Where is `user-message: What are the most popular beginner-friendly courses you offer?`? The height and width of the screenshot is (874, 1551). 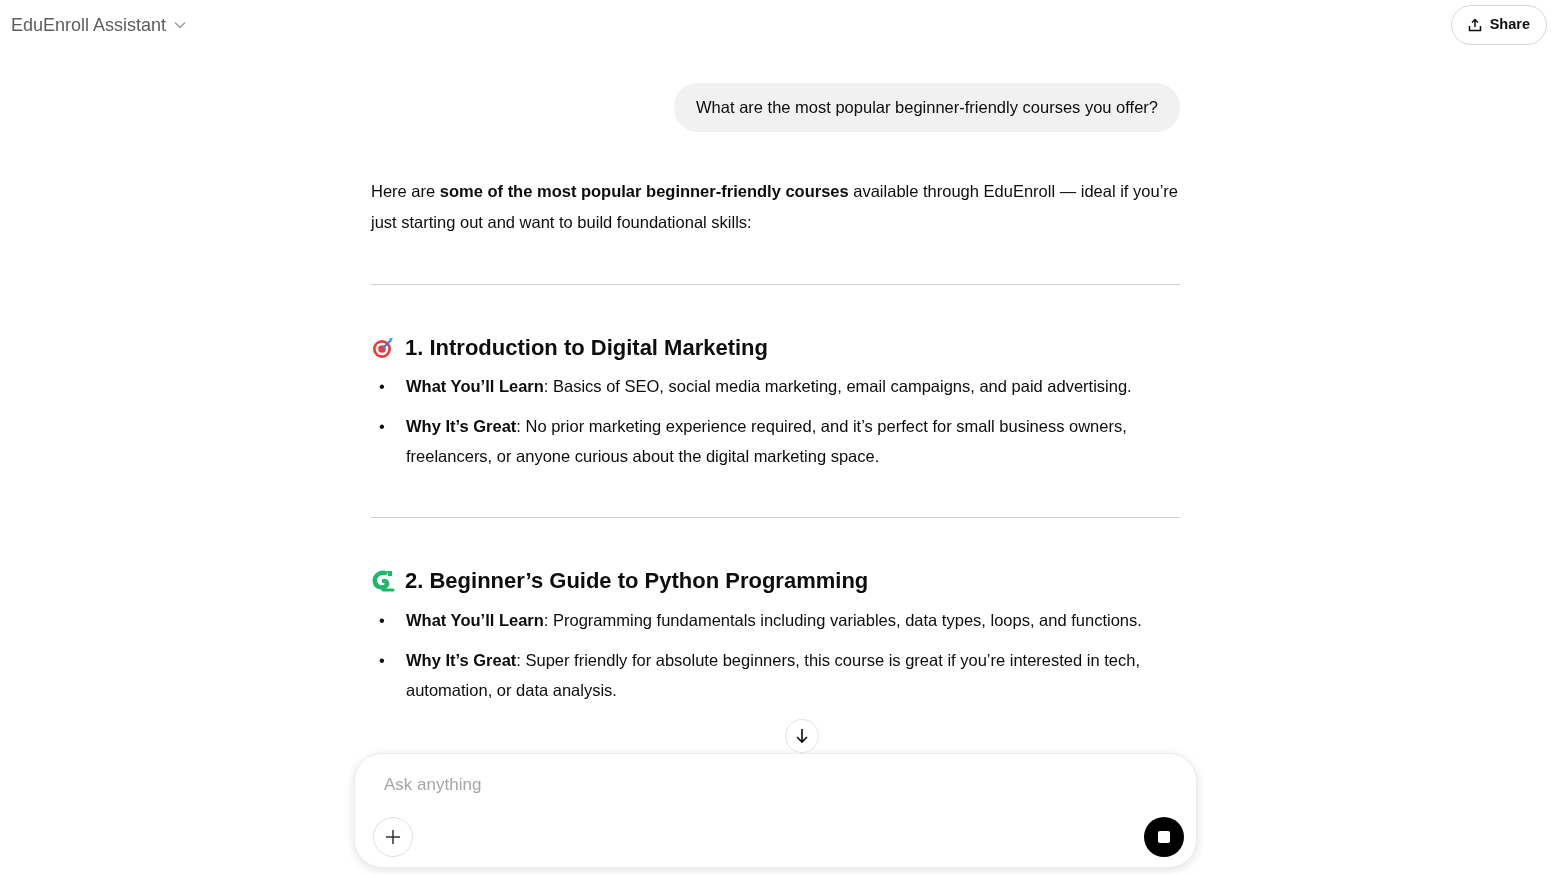
user-message: What are the most popular beginner-friendly courses you offer? is located at coordinates (927, 107).